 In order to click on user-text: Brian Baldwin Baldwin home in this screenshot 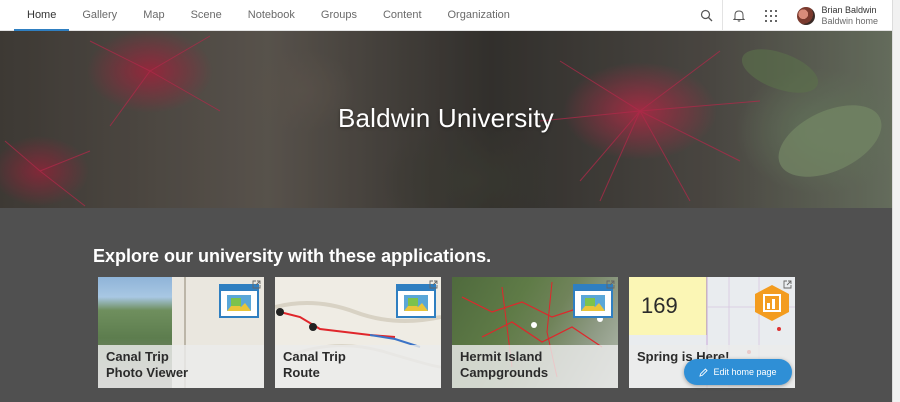, I will do `click(849, 16)`.